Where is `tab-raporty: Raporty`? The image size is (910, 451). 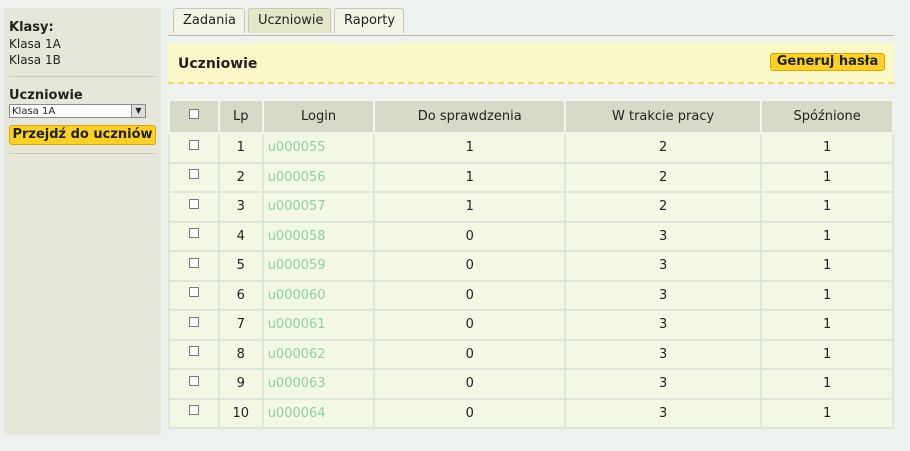
tab-raporty: Raporty is located at coordinates (369, 20).